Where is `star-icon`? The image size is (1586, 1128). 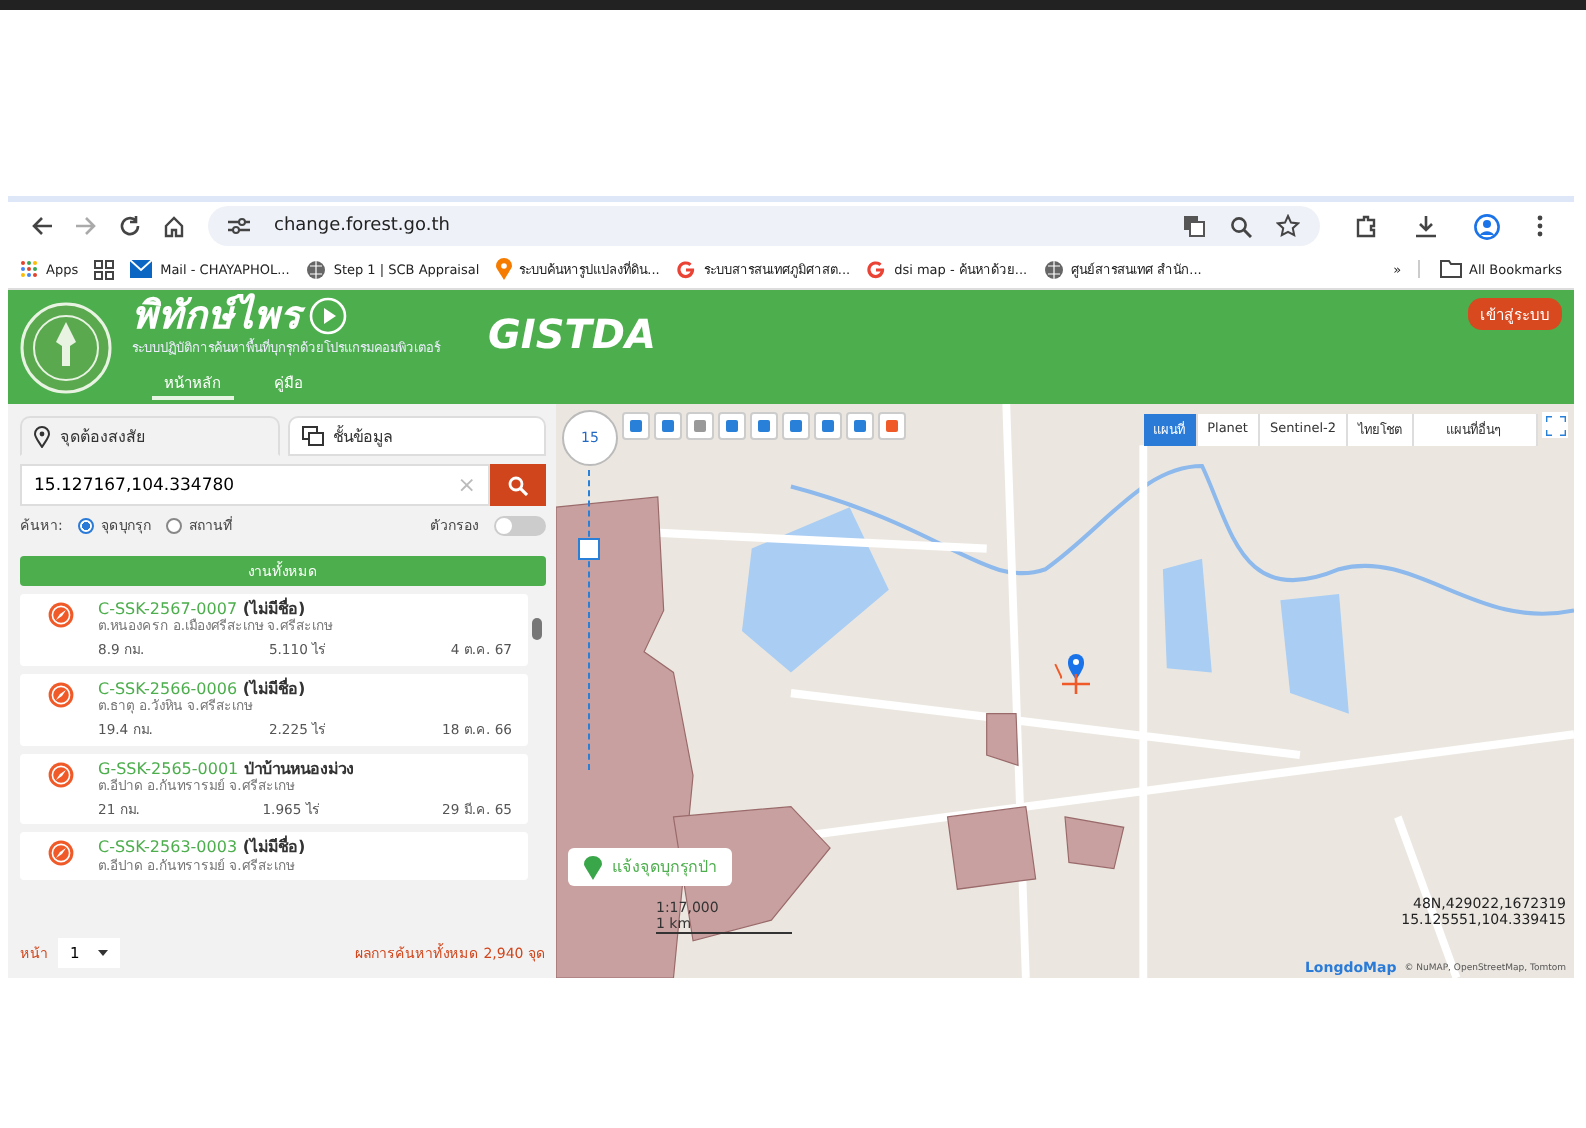 star-icon is located at coordinates (1288, 226).